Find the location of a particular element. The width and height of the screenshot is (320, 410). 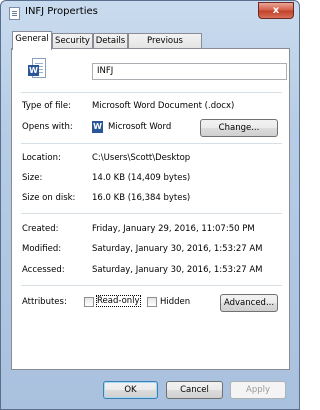

size-label: Size: is located at coordinates (32, 178).